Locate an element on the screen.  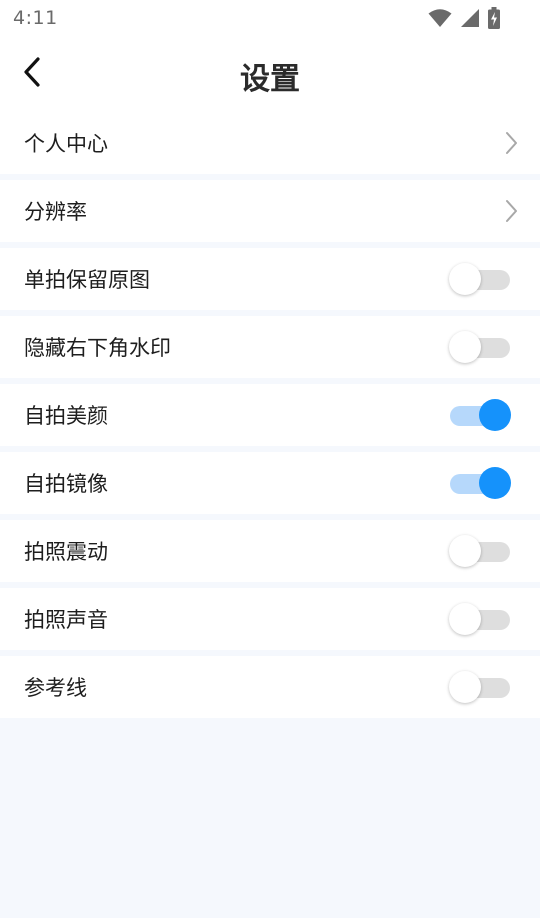
setting-row-shutter-vibration: 拍照震动 is located at coordinates (270, 551).